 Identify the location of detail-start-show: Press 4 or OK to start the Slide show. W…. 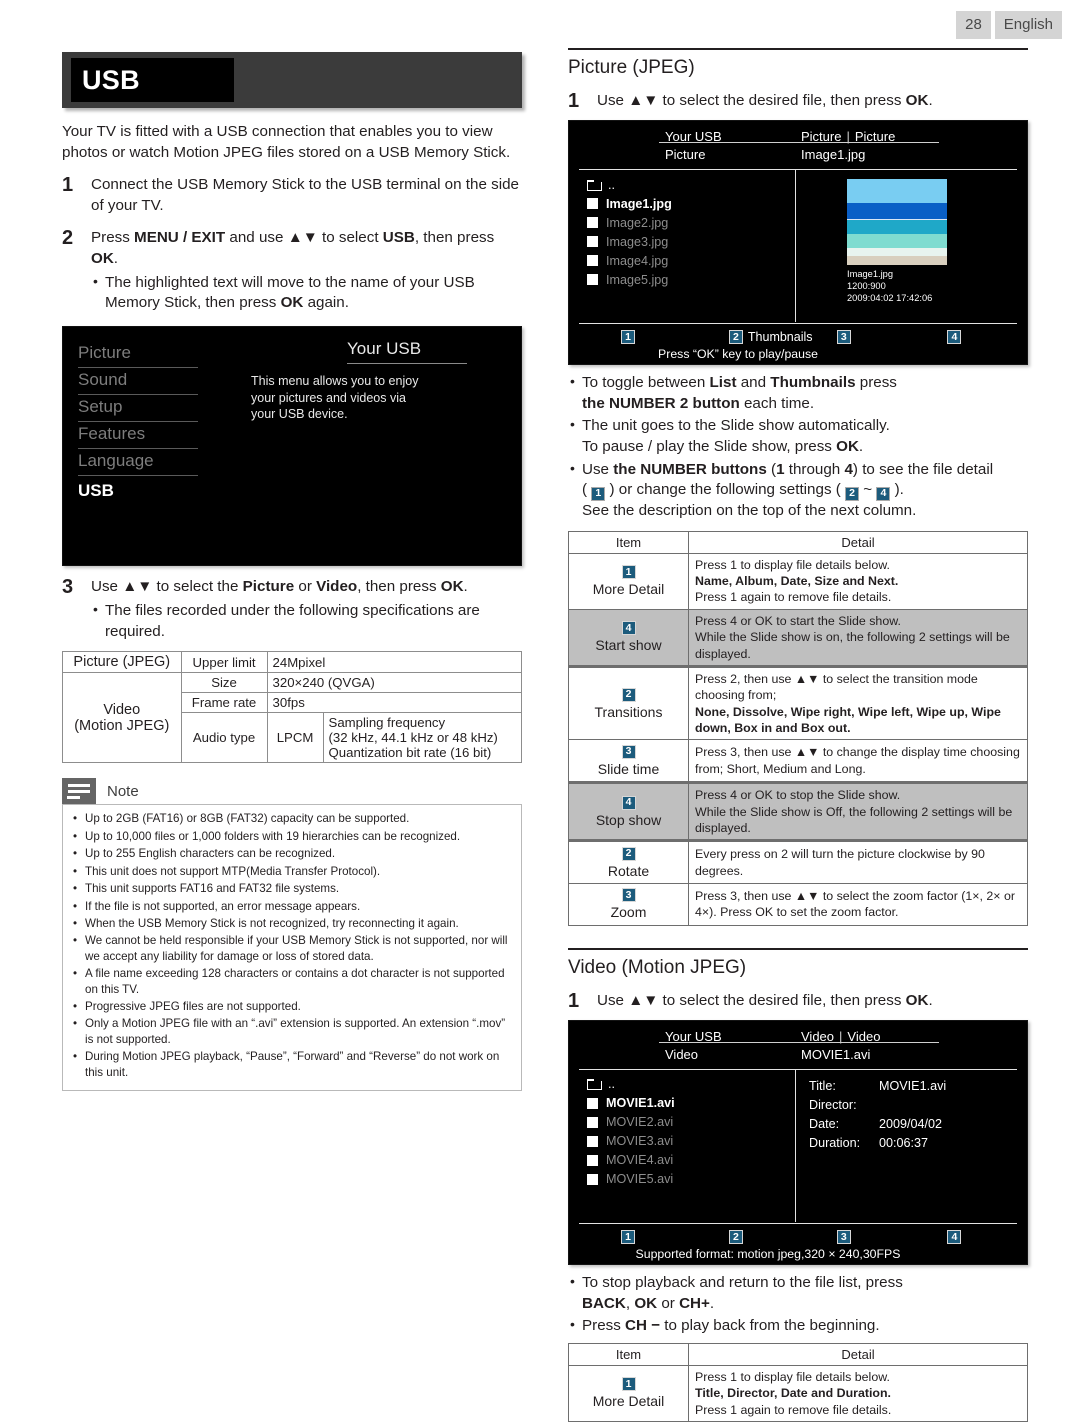
(858, 637).